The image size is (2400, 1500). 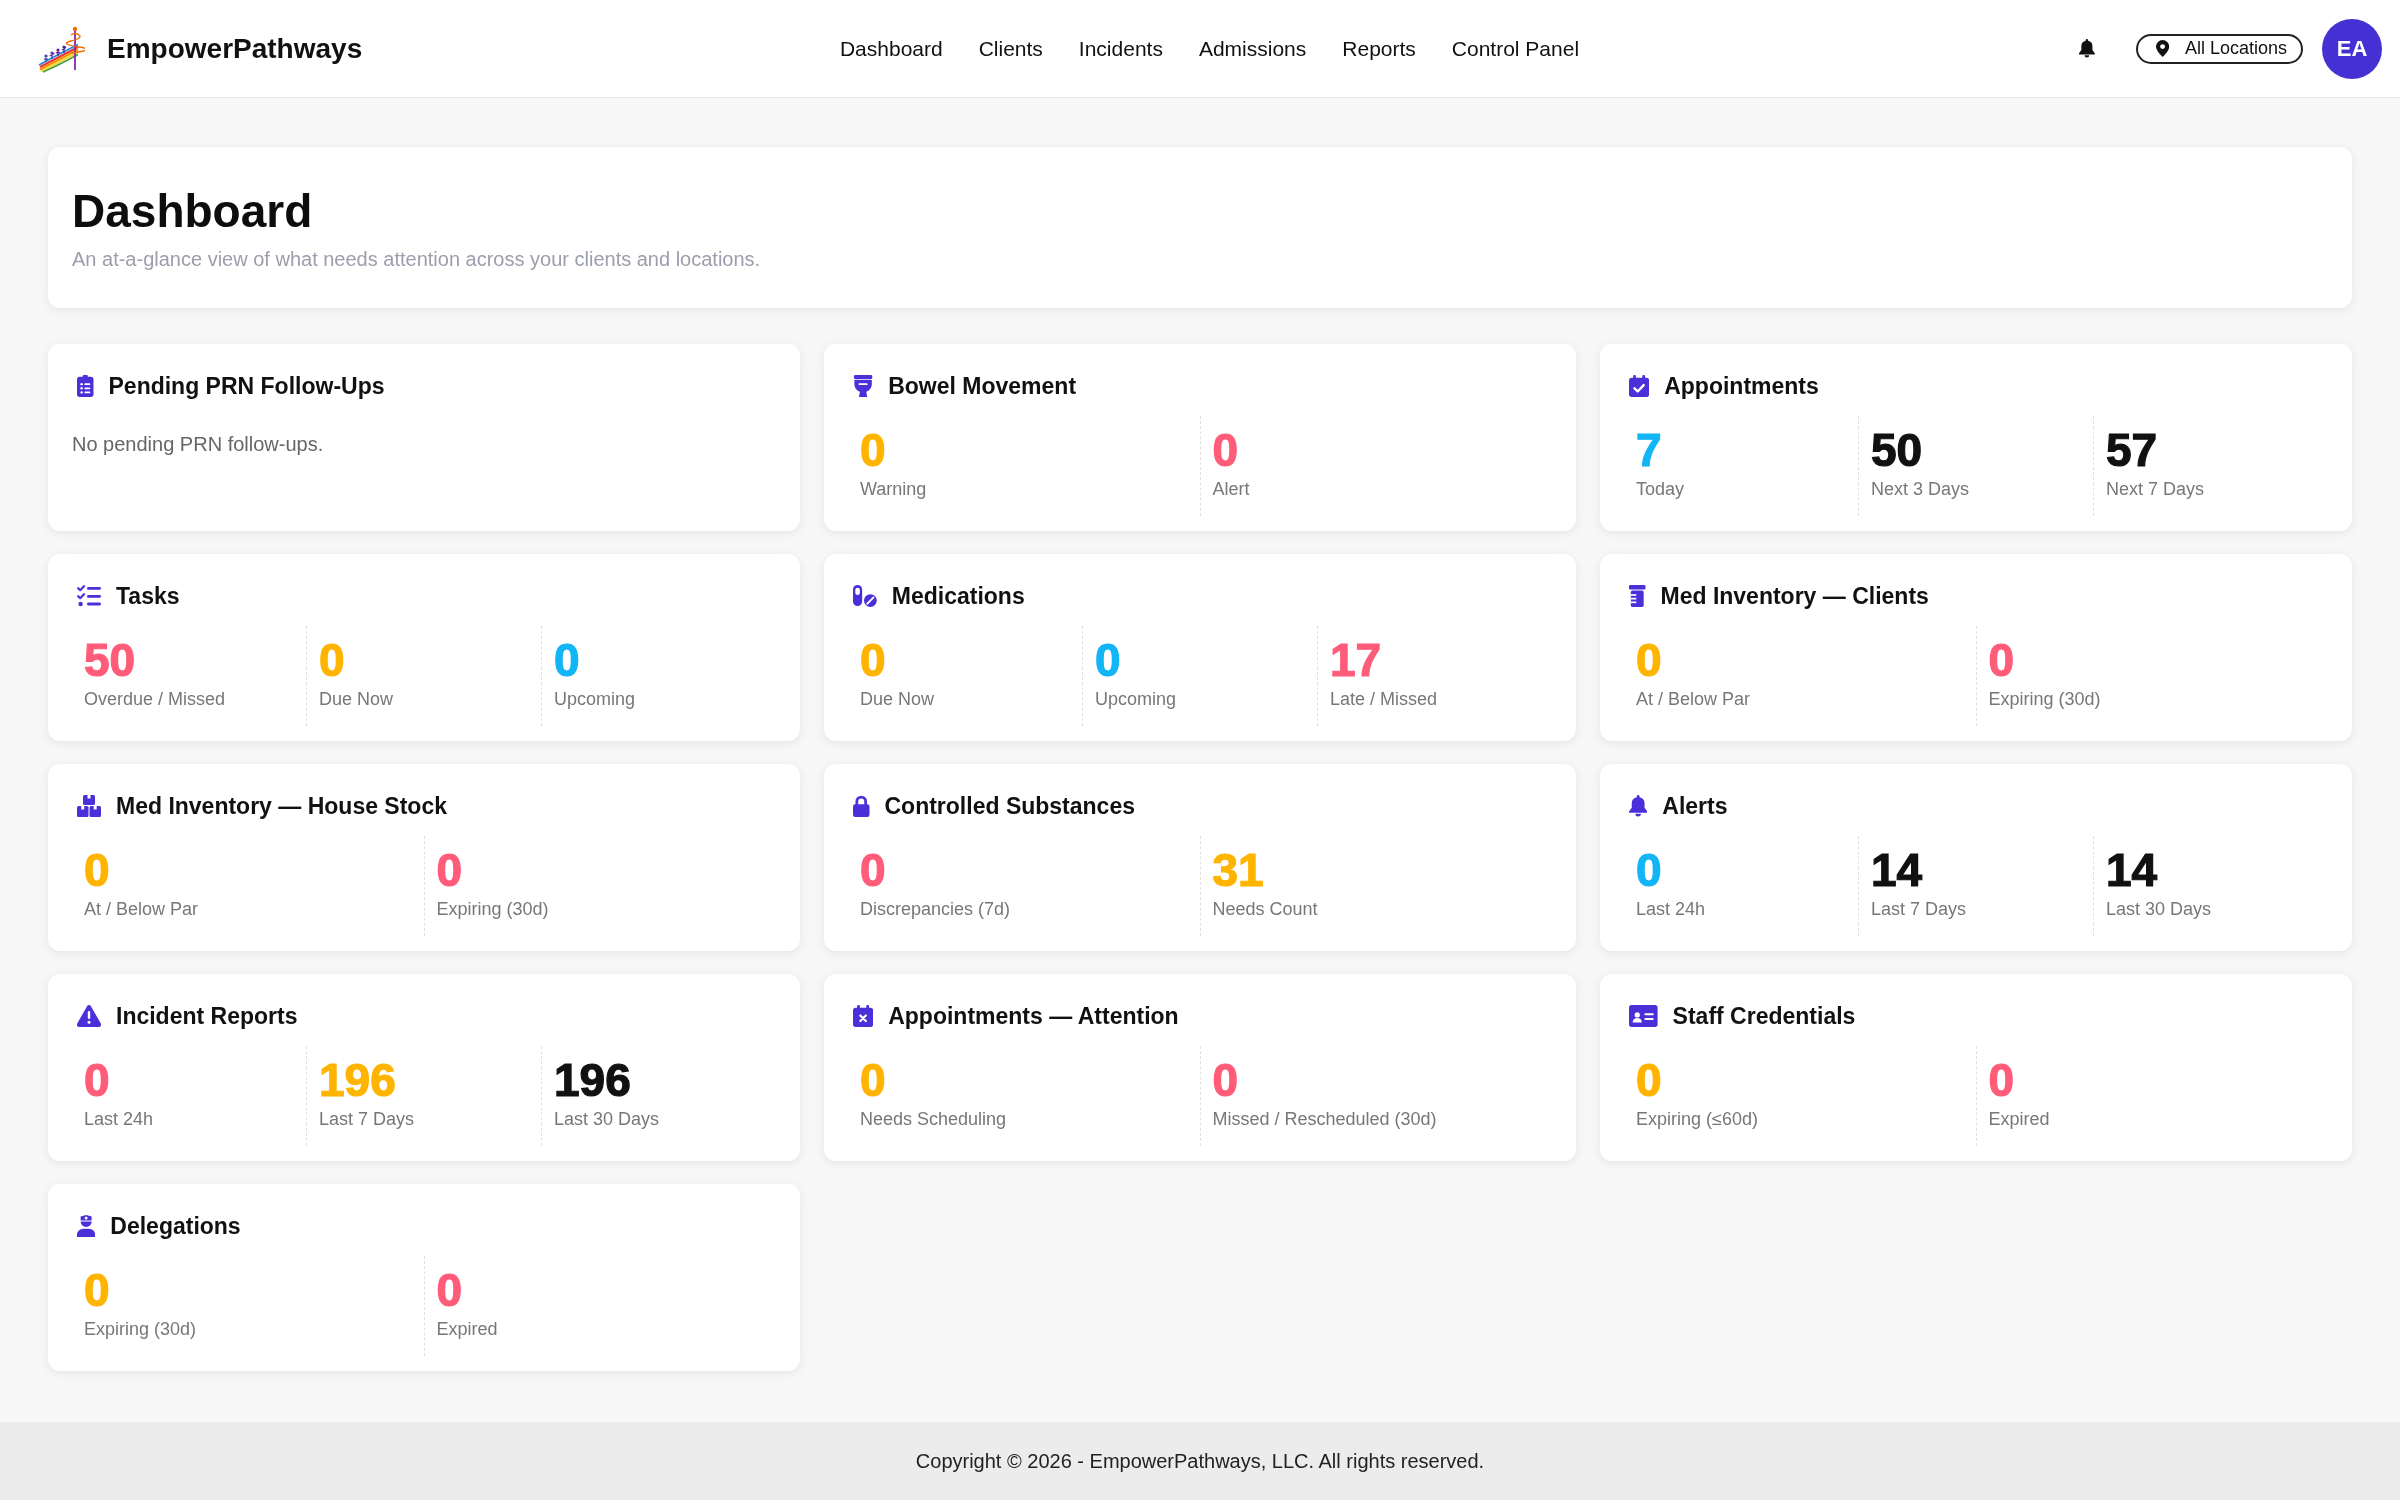 I want to click on calendar-check-icon, so click(x=1639, y=386).